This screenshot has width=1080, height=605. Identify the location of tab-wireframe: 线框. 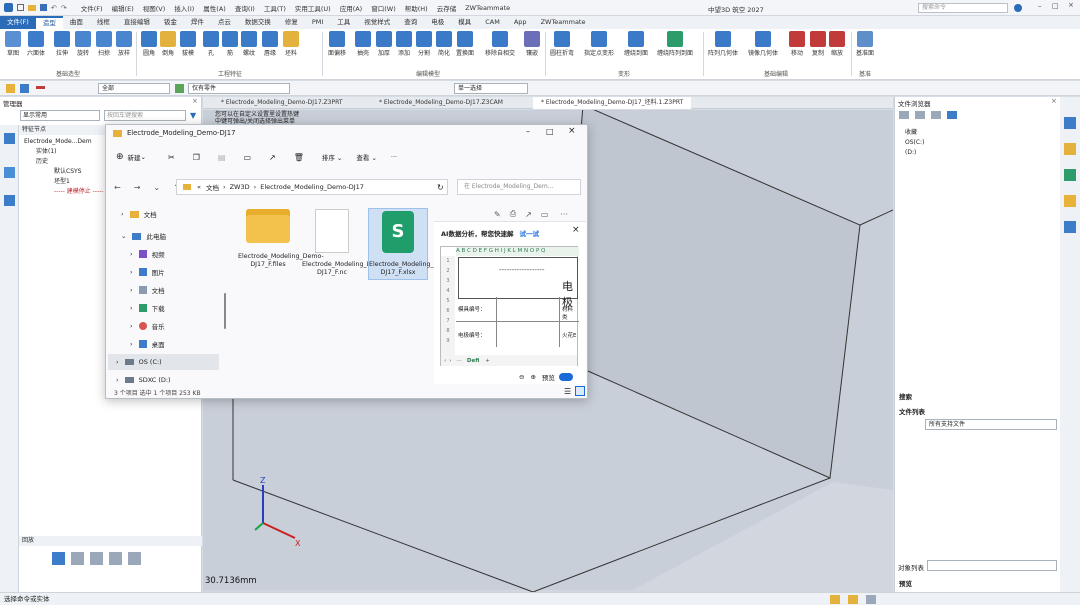
(103, 22).